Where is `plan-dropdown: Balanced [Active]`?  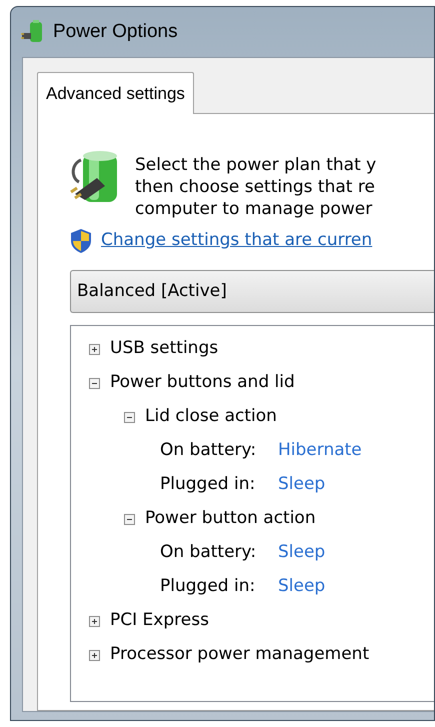 plan-dropdown: Balanced [Active] is located at coordinates (252, 291).